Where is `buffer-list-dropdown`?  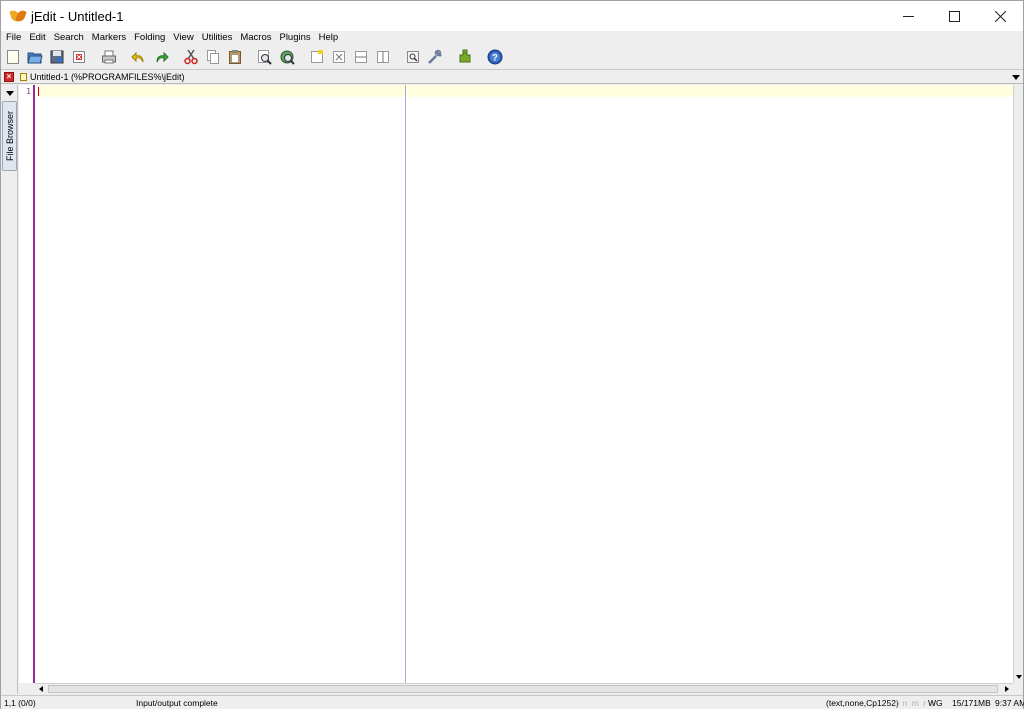 buffer-list-dropdown is located at coordinates (1016, 77).